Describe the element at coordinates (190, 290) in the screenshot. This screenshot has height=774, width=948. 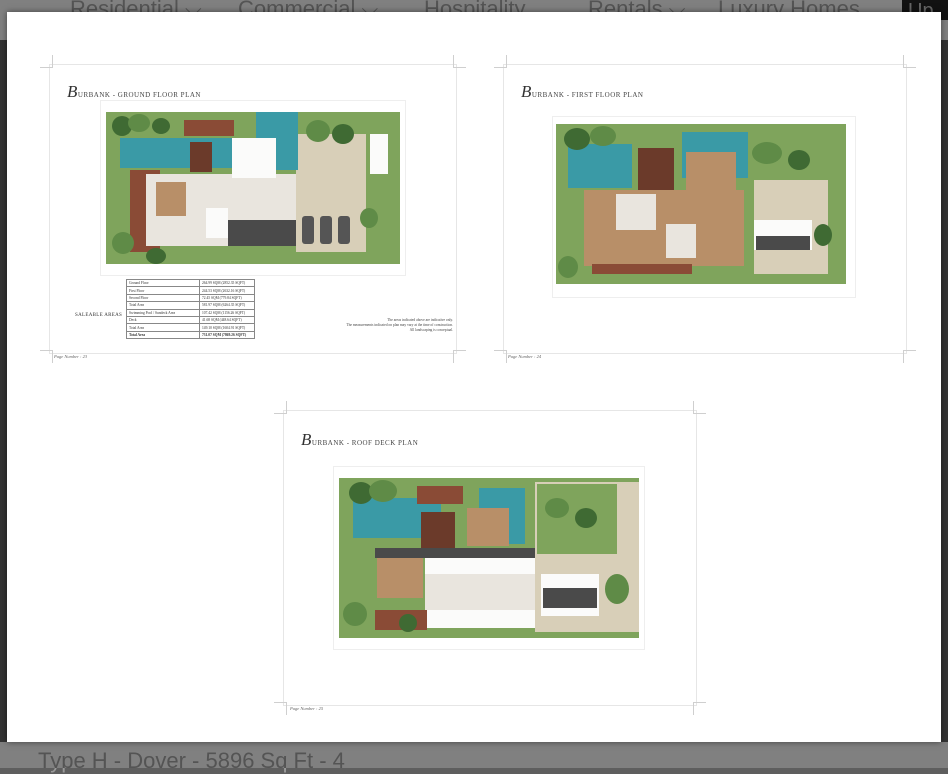
I see `table-row: First Floor 244.53 SQM (2632.16 SQFT)` at that location.